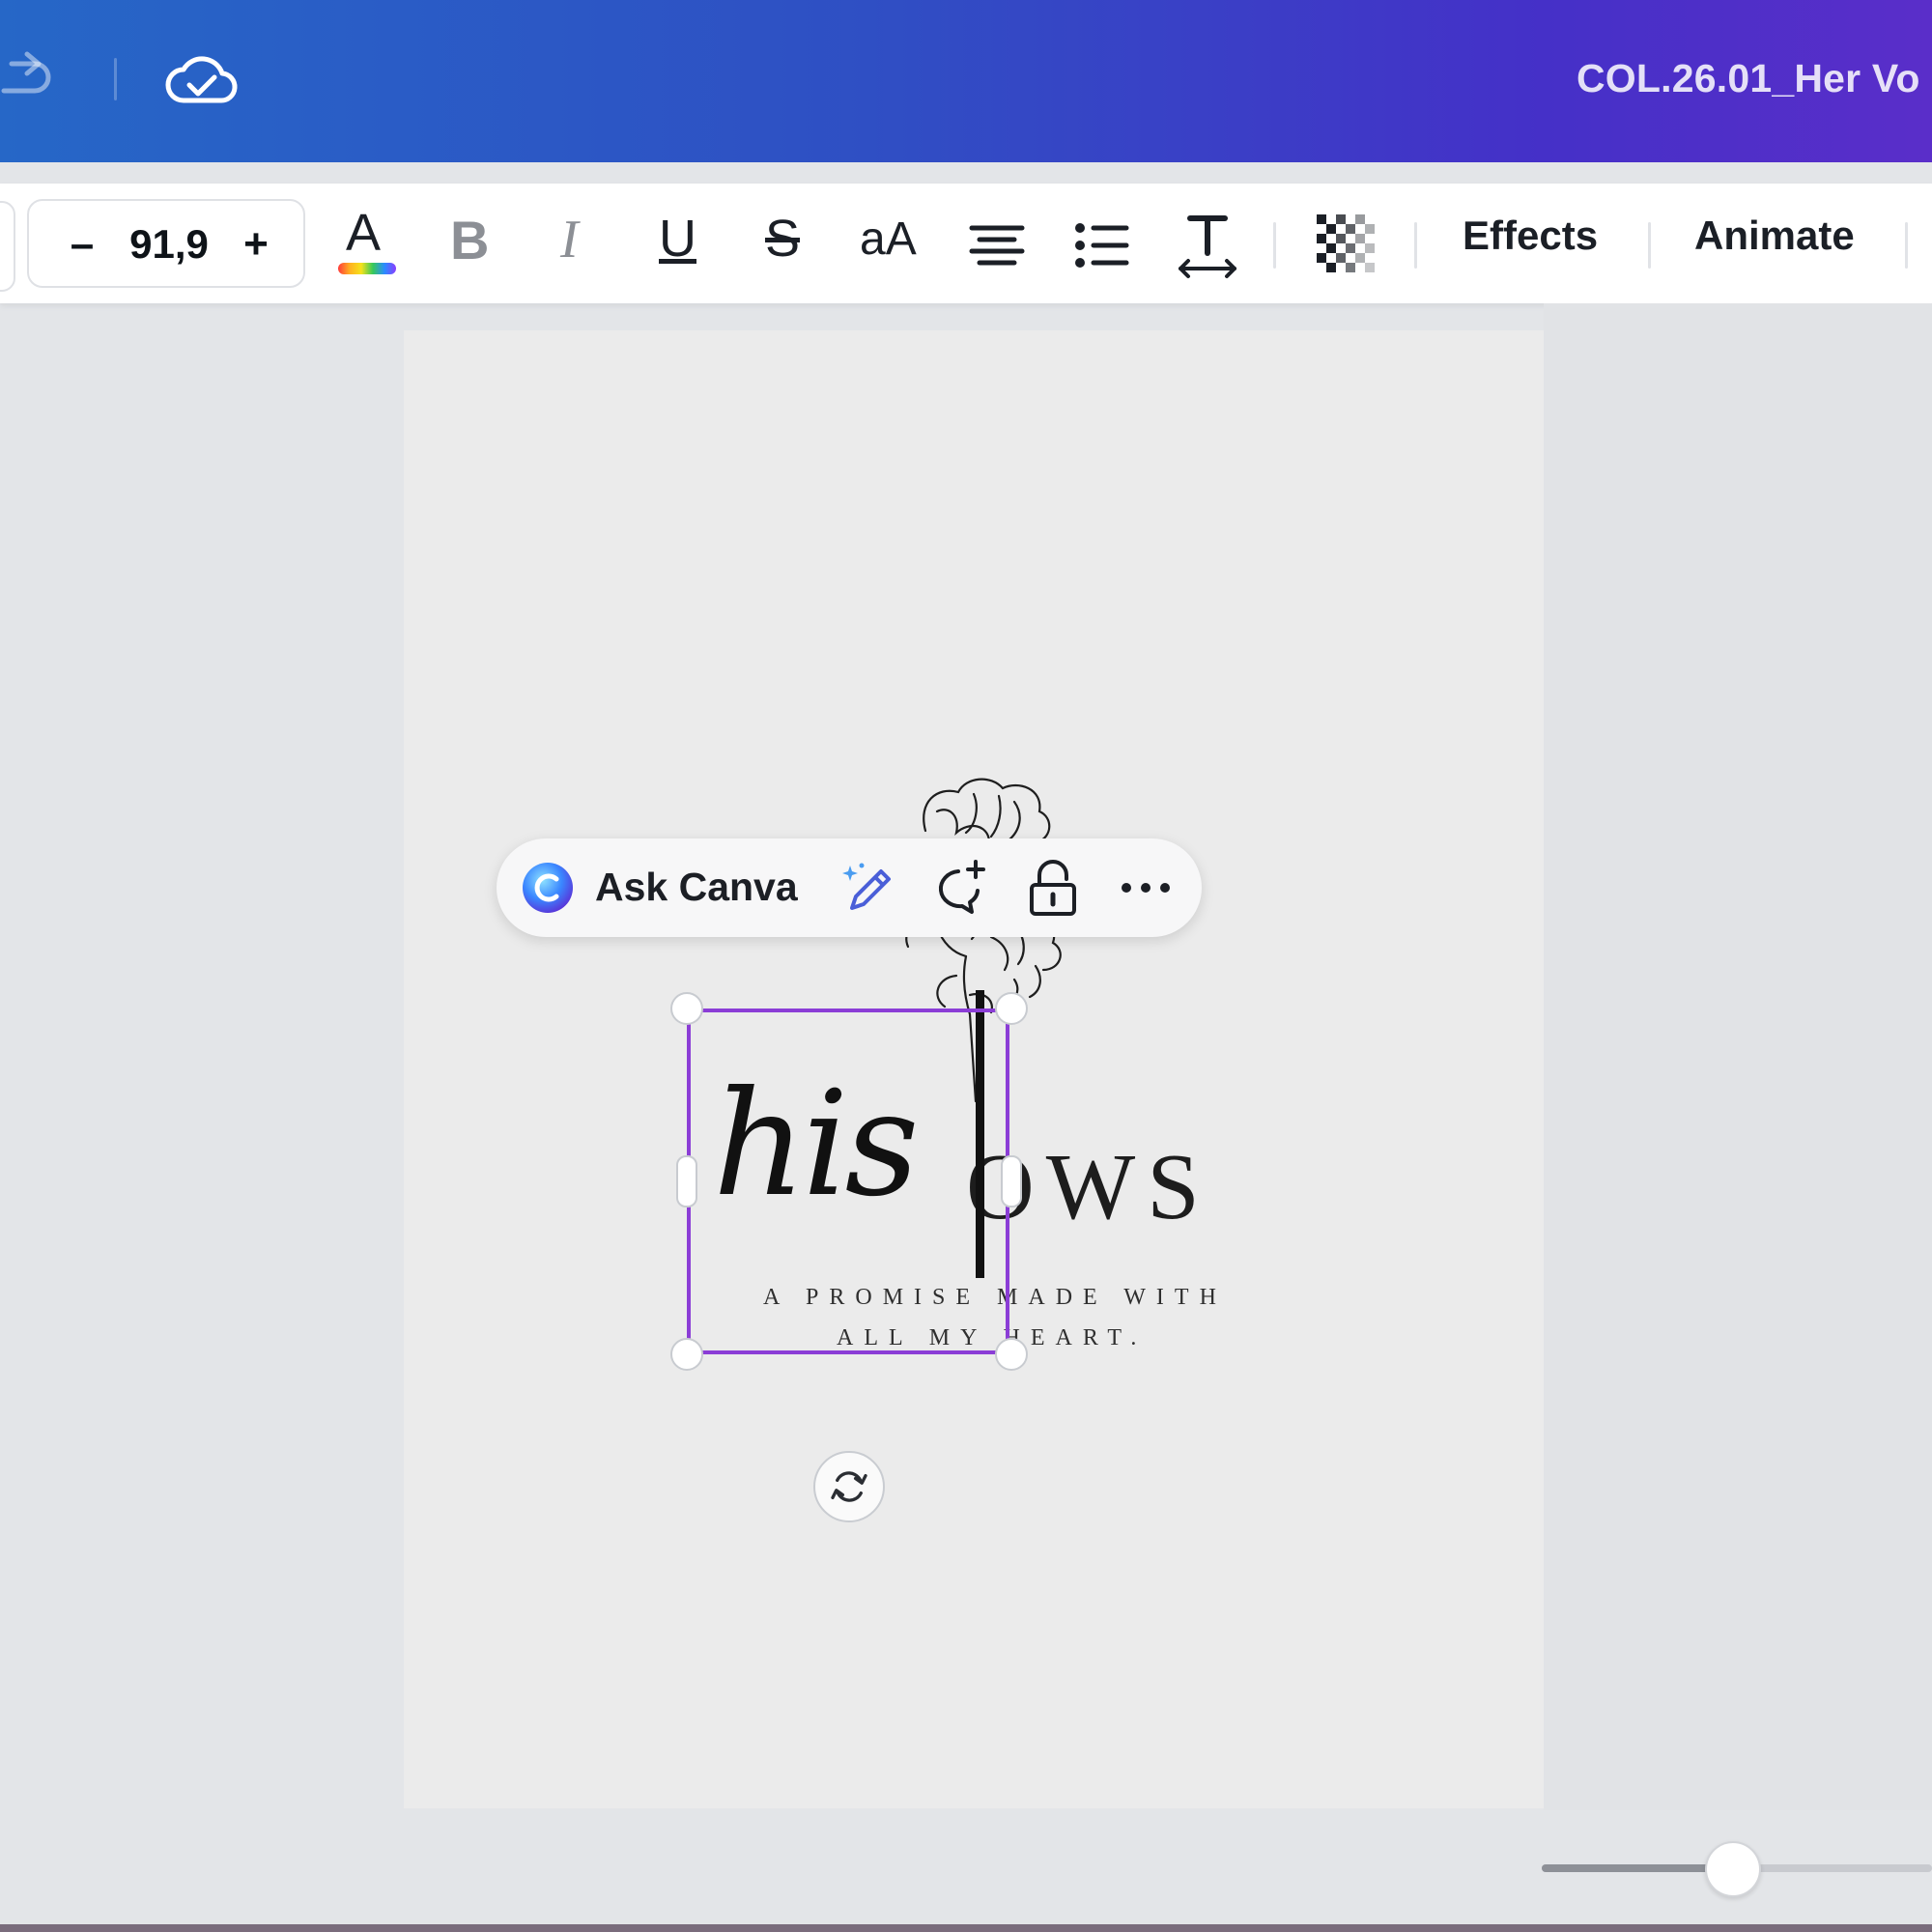 This screenshot has width=1932, height=1932. What do you see at coordinates (1011, 1181) in the screenshot?
I see `resize-handle-right` at bounding box center [1011, 1181].